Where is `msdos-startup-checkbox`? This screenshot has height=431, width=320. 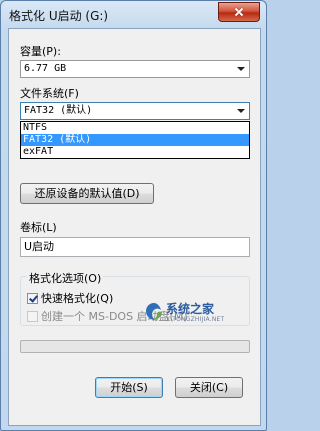
msdos-startup-checkbox is located at coordinates (32, 316).